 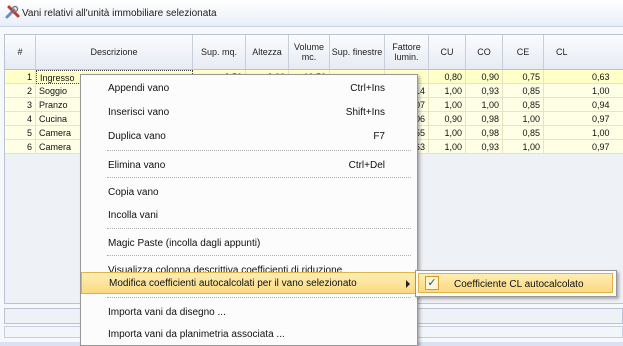 I want to click on menu-item-paste-rooms: Incolla vani, so click(x=249, y=215).